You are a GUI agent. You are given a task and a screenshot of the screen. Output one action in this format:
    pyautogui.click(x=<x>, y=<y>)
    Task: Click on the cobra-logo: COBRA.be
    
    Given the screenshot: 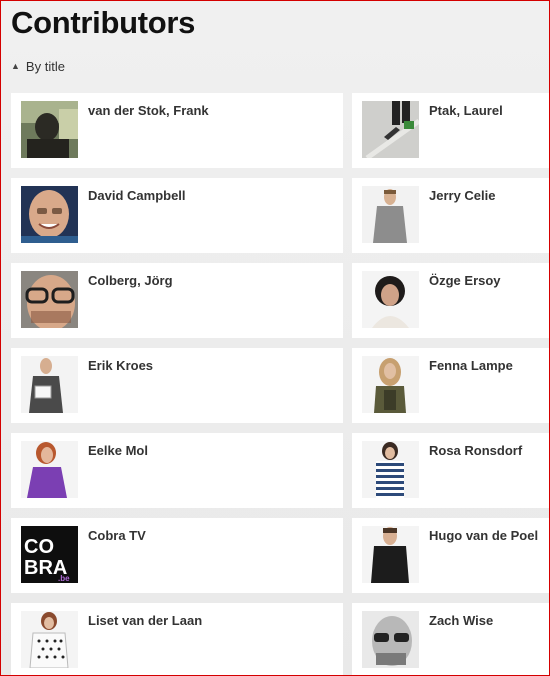 What is the action you would take?
    pyautogui.click(x=49, y=554)
    